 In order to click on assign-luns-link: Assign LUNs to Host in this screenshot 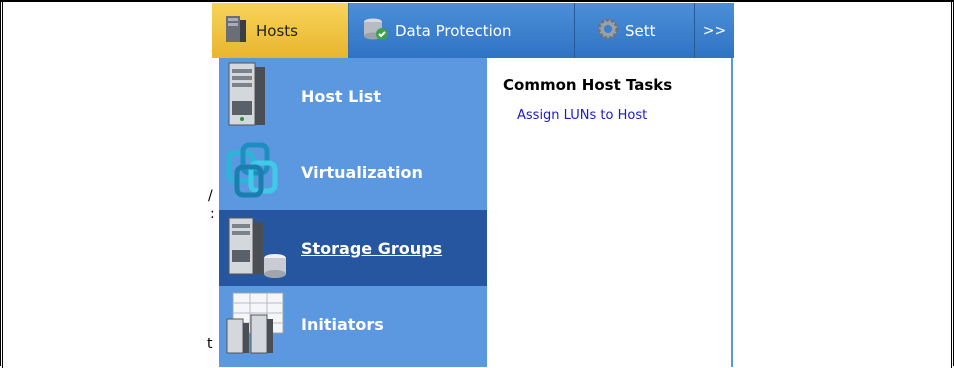, I will do `click(582, 115)`.